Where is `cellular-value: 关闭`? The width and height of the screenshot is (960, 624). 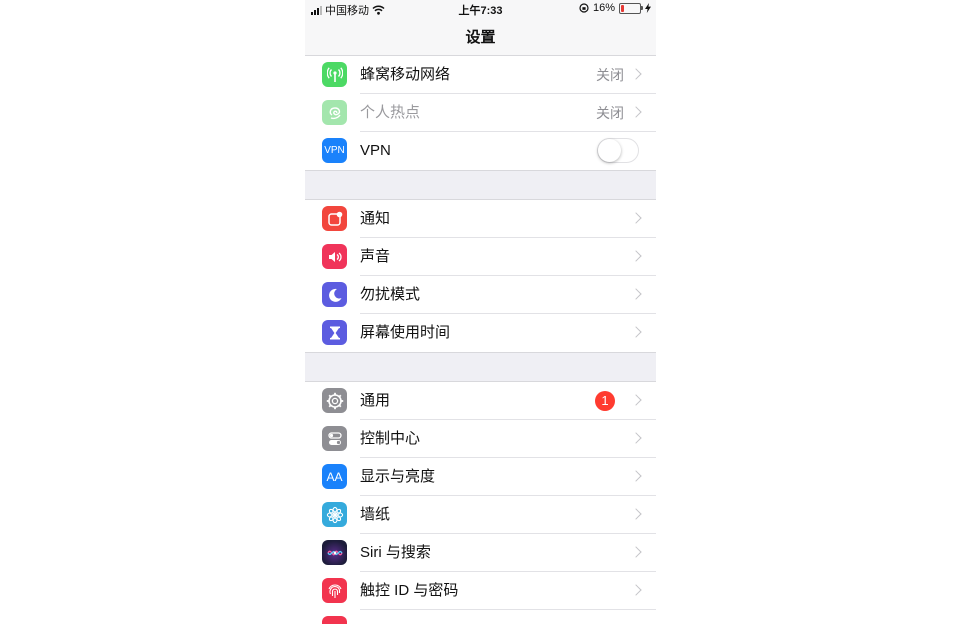 cellular-value: 关闭 is located at coordinates (610, 75).